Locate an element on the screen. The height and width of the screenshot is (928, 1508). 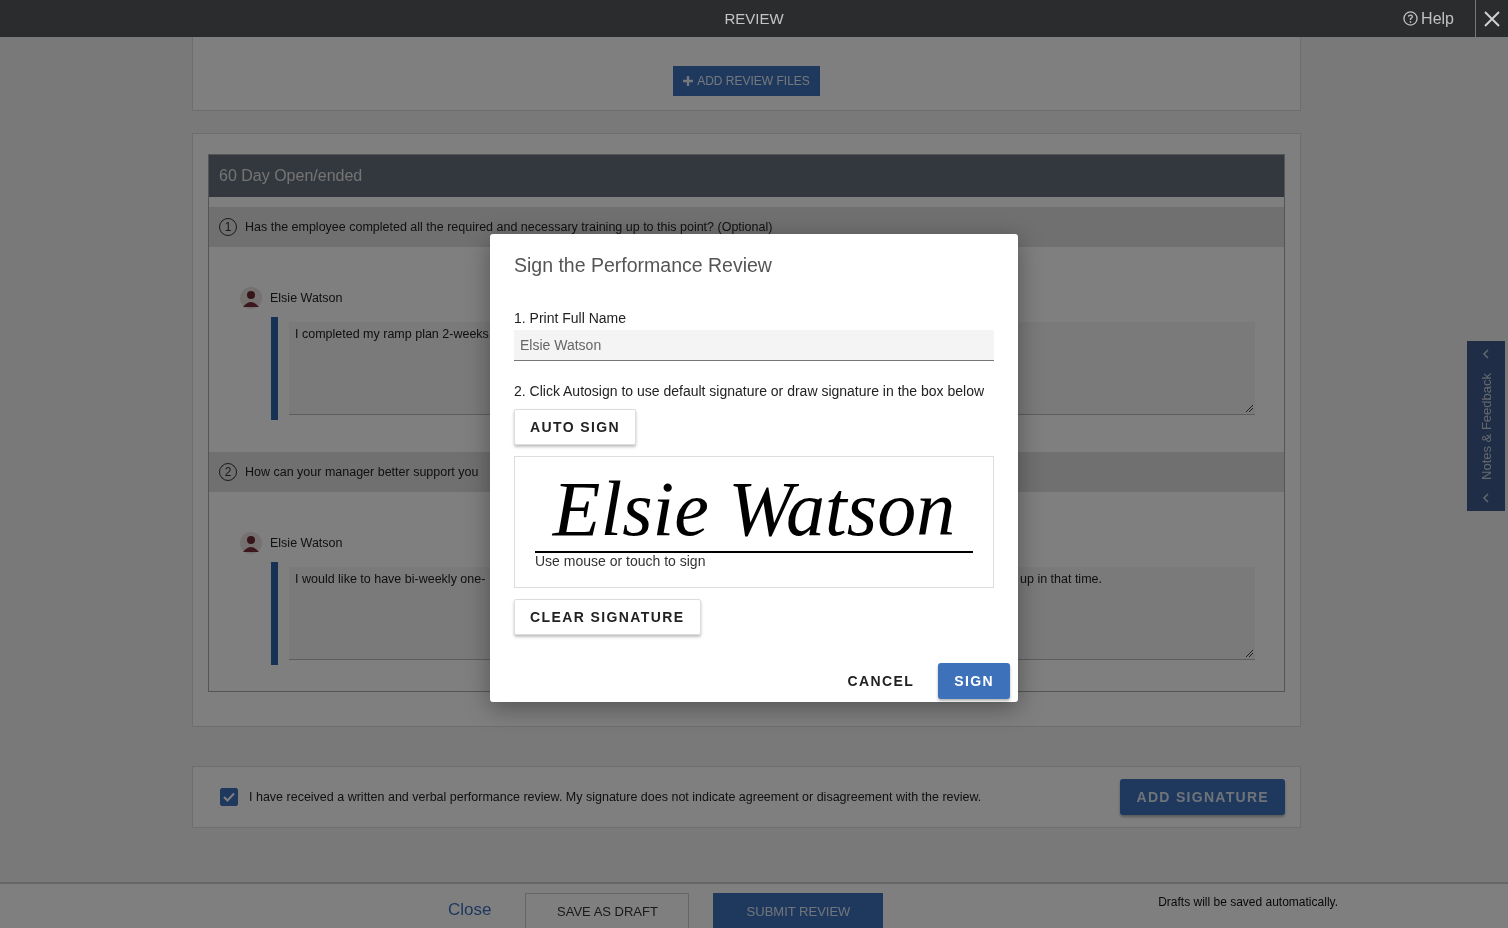
question-text: How can your manager better support you is located at coordinates (362, 472).